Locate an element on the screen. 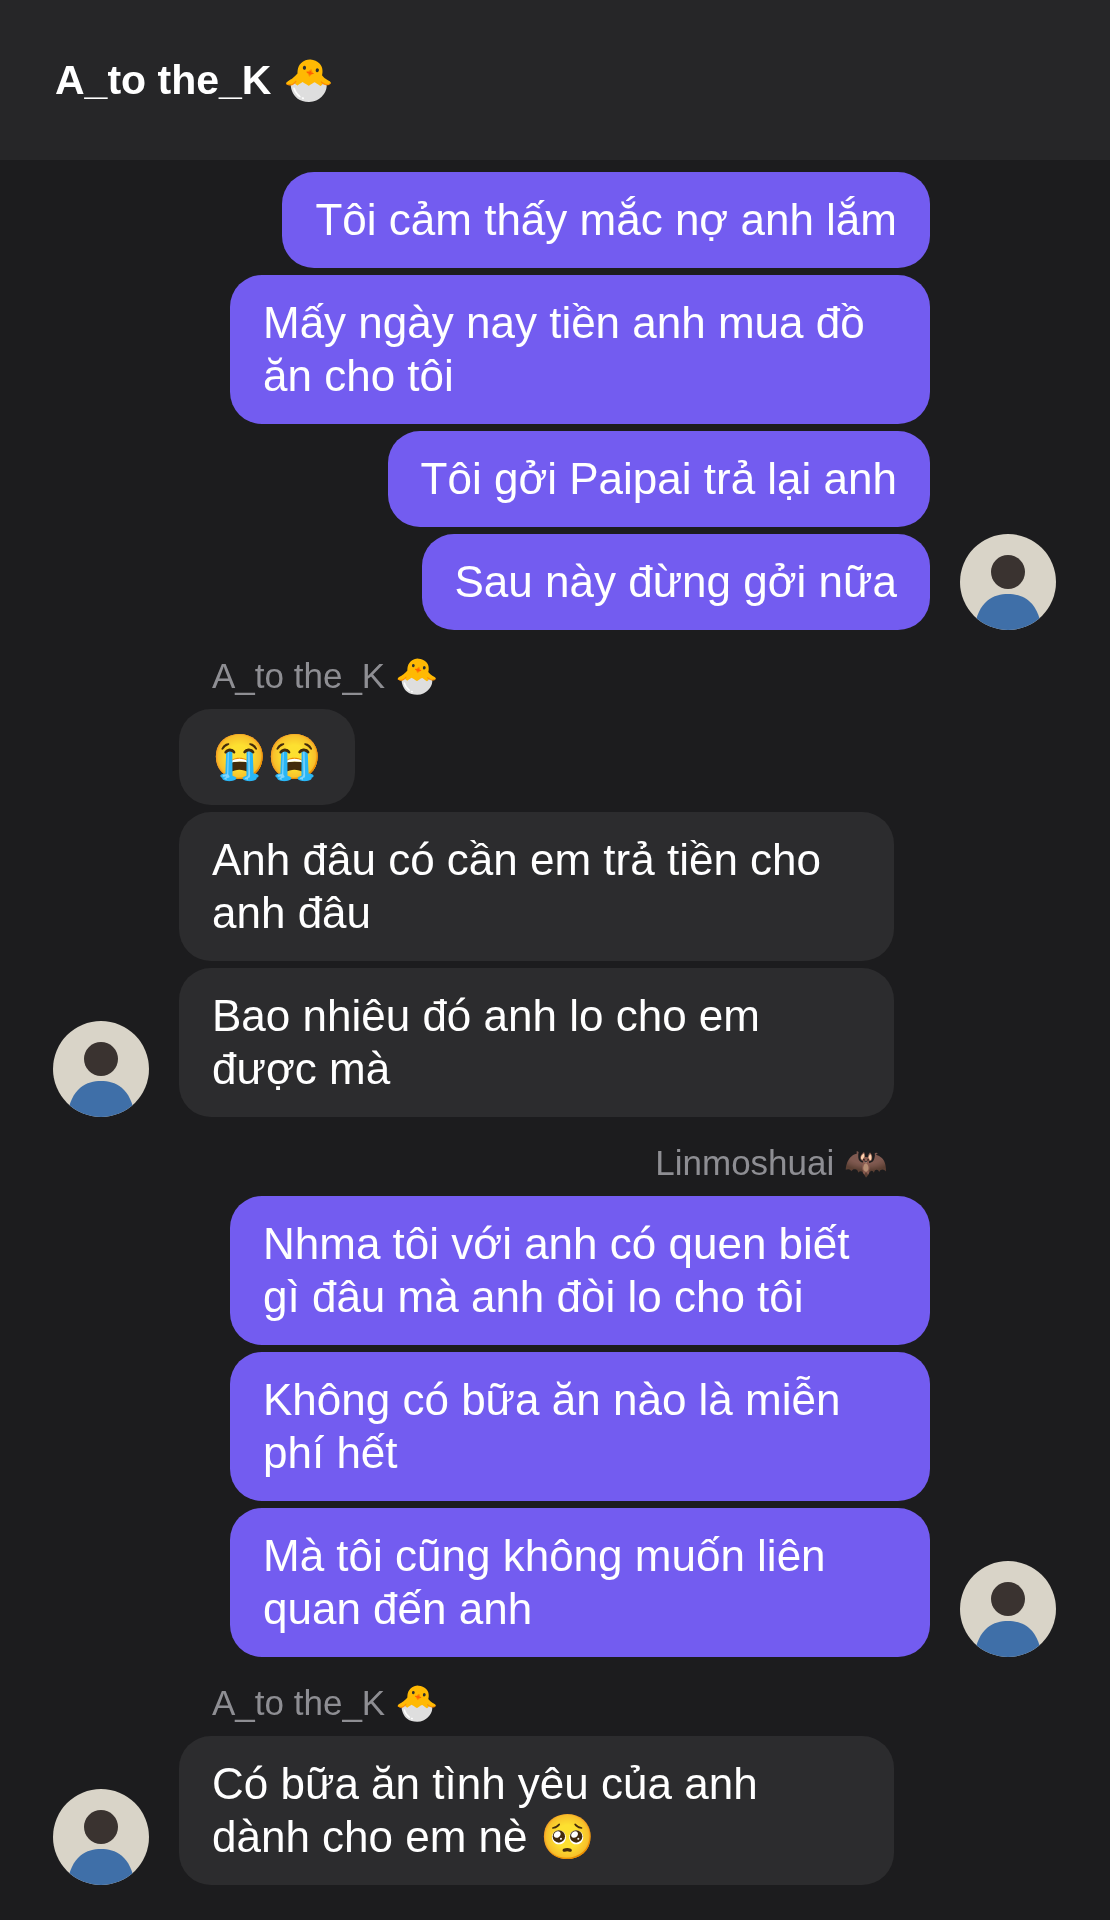  message-bubble: Không có bữa ăn nào là miễn phí hết is located at coordinates (580, 1426).